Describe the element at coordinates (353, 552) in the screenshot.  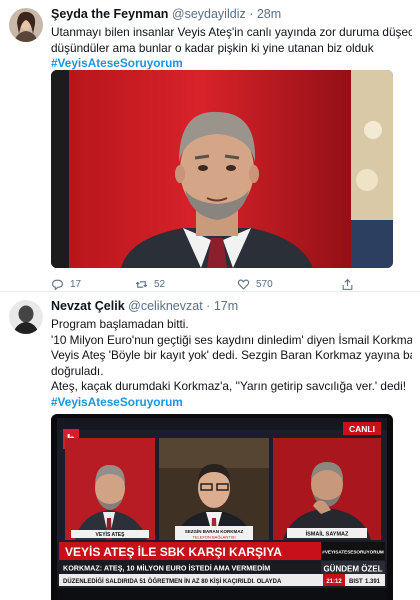
I see `program-hashtag: #VEYISATESESORUYORUM` at that location.